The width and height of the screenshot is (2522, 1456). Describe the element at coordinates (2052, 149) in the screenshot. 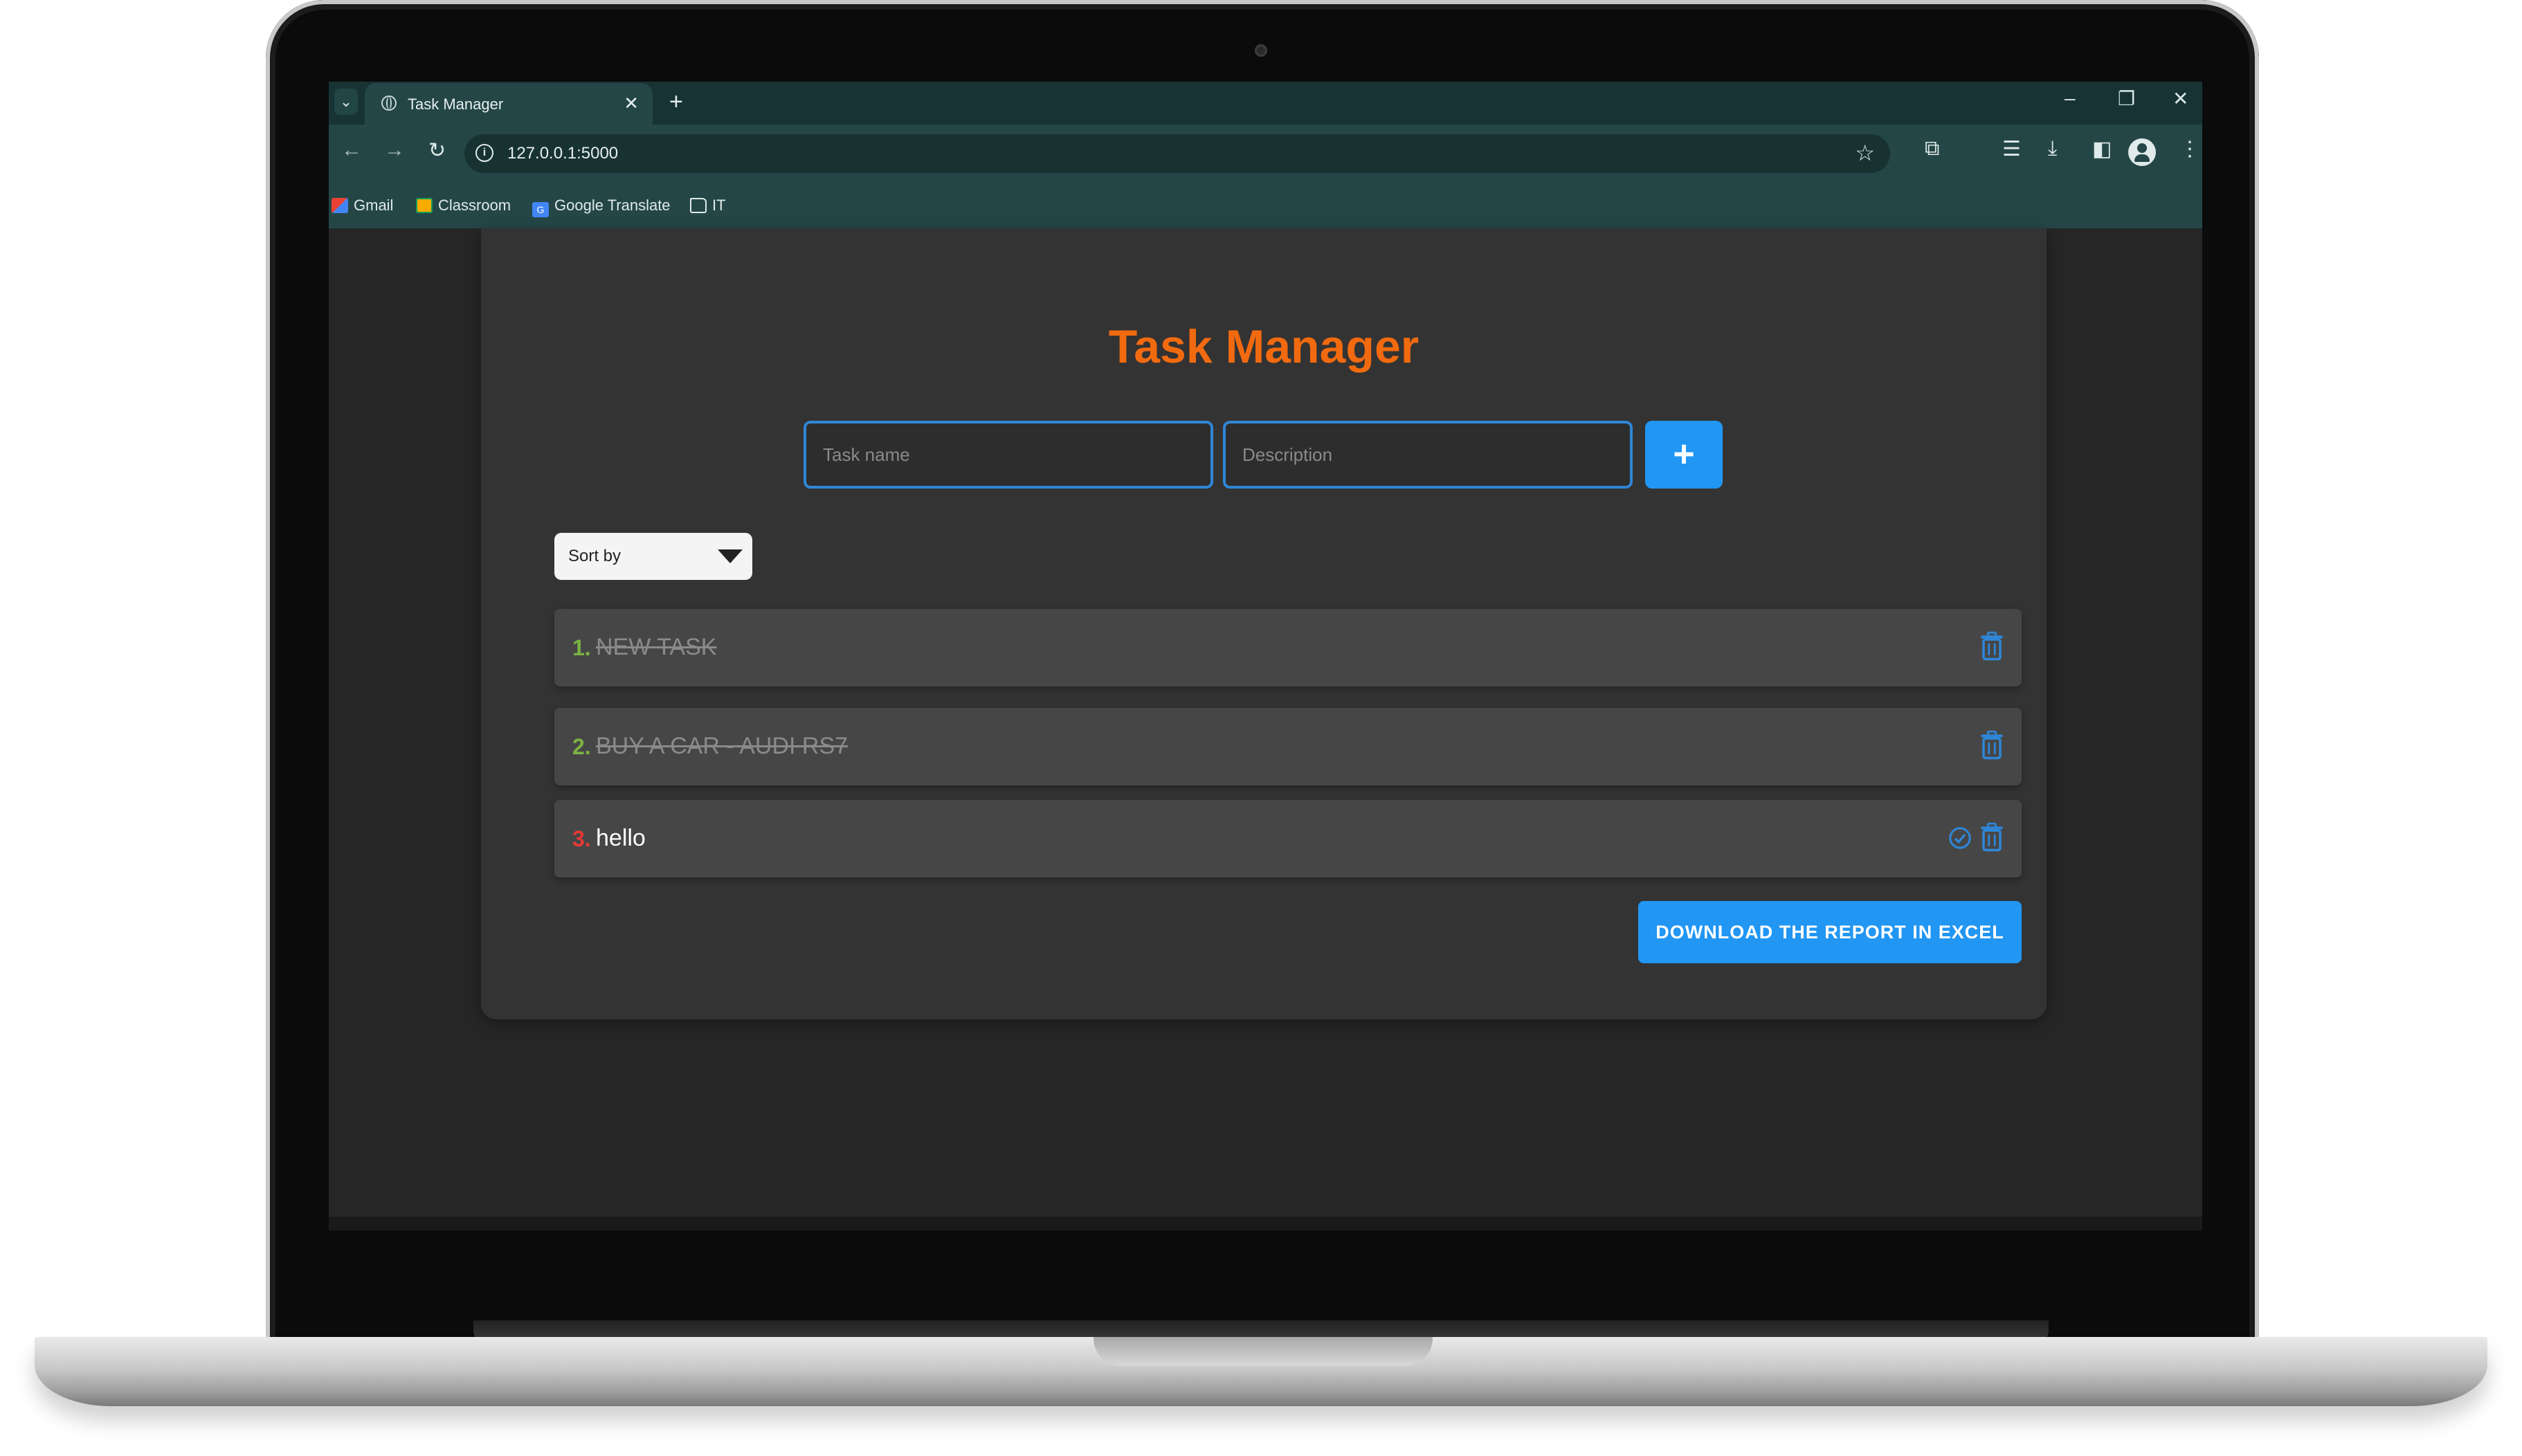

I see `download-icon: ⤓` at that location.